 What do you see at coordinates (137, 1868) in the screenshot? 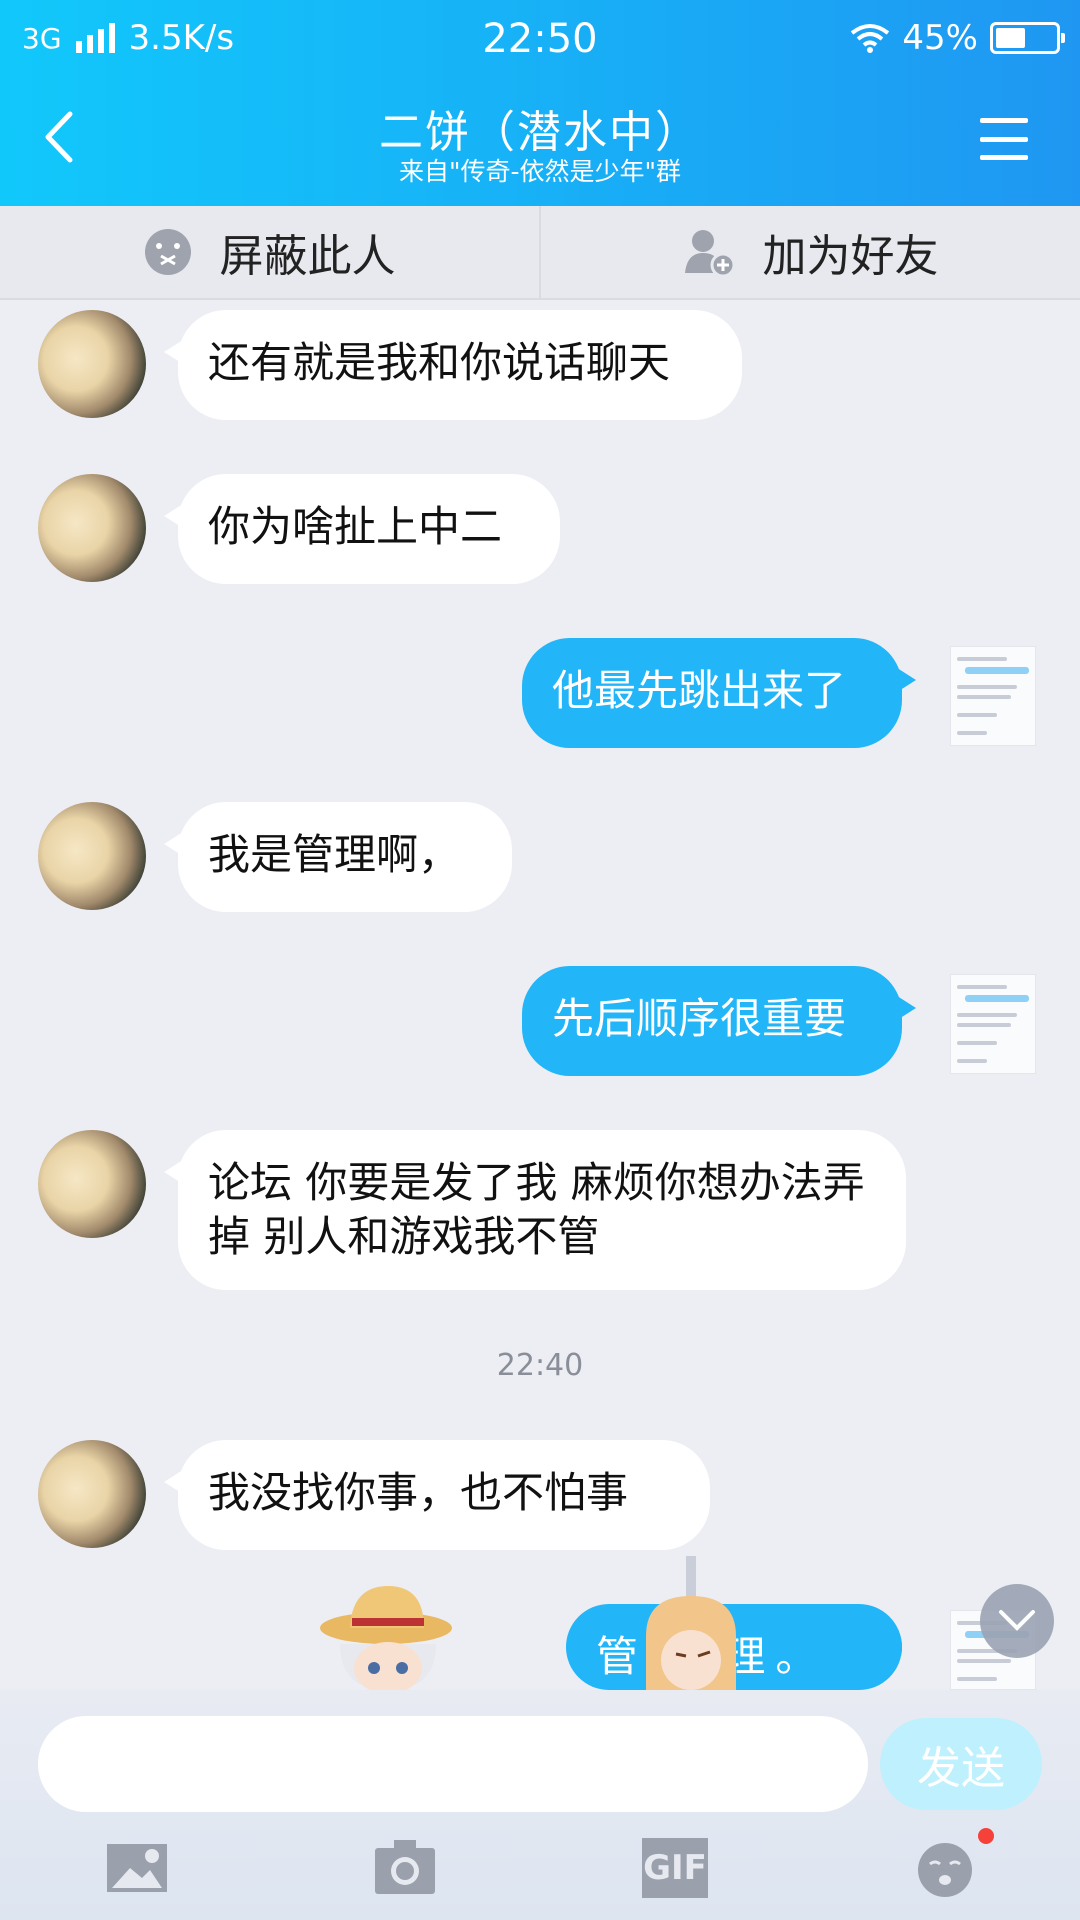
I see `image-icon` at bounding box center [137, 1868].